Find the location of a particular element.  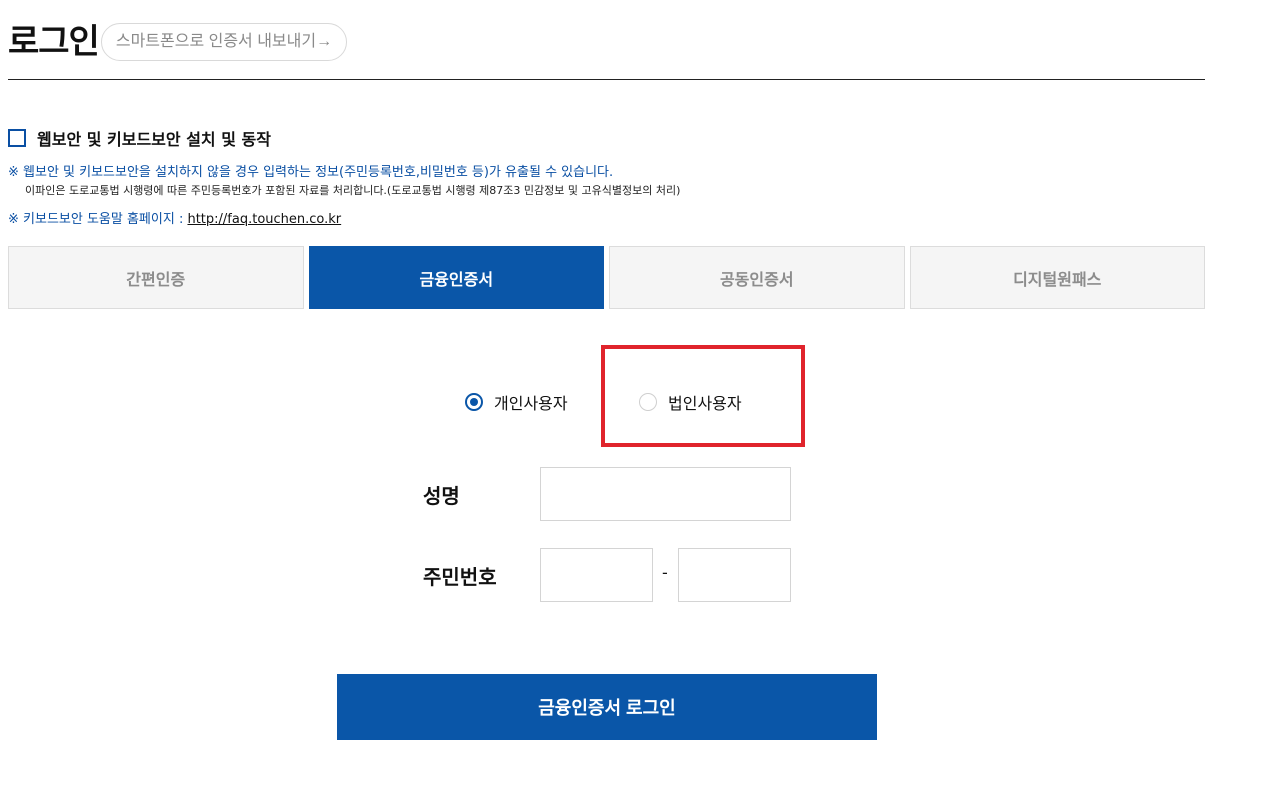

auth-tabs: 간편인증 금융인증서 공동인증서 디지털원패스 is located at coordinates (606, 277).